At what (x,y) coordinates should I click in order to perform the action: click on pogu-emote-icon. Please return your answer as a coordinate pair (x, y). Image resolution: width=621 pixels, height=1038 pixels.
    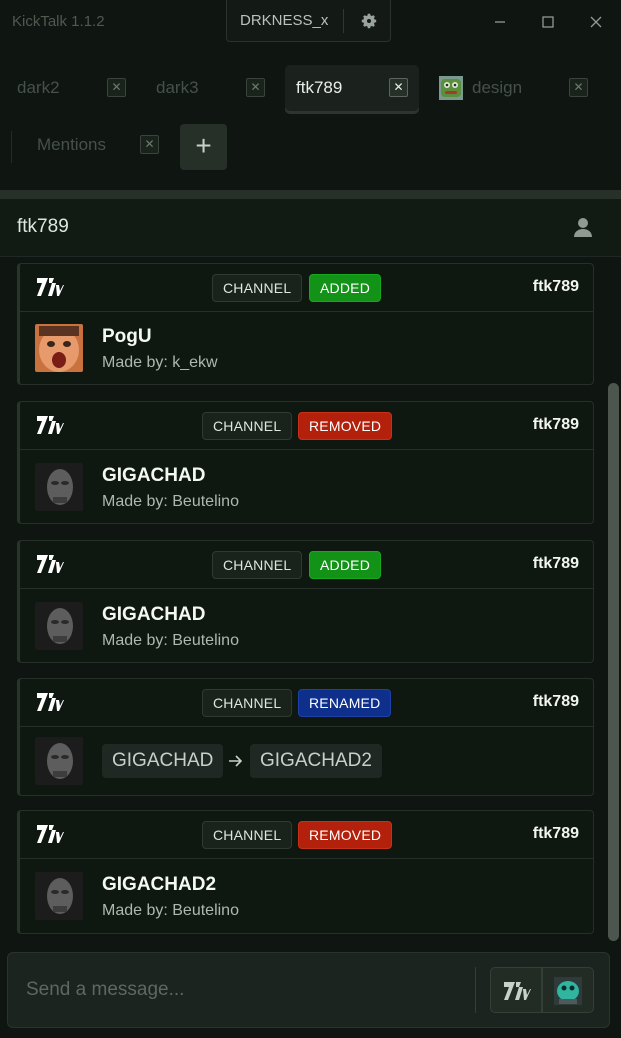
    Looking at the image, I should click on (59, 348).